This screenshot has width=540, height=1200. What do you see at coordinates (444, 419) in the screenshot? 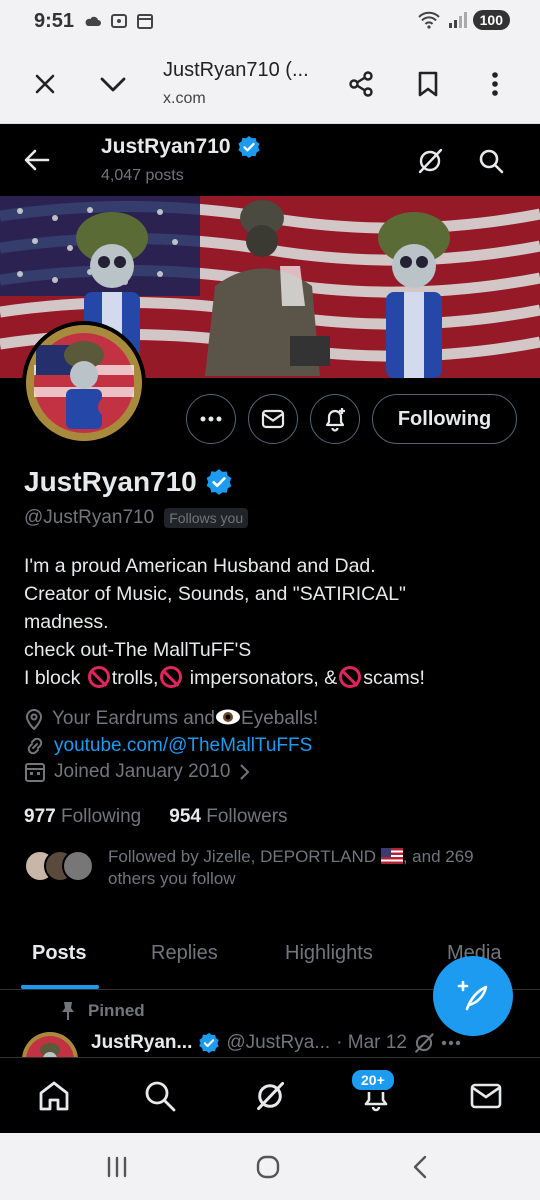
I see `following-button: Following` at bounding box center [444, 419].